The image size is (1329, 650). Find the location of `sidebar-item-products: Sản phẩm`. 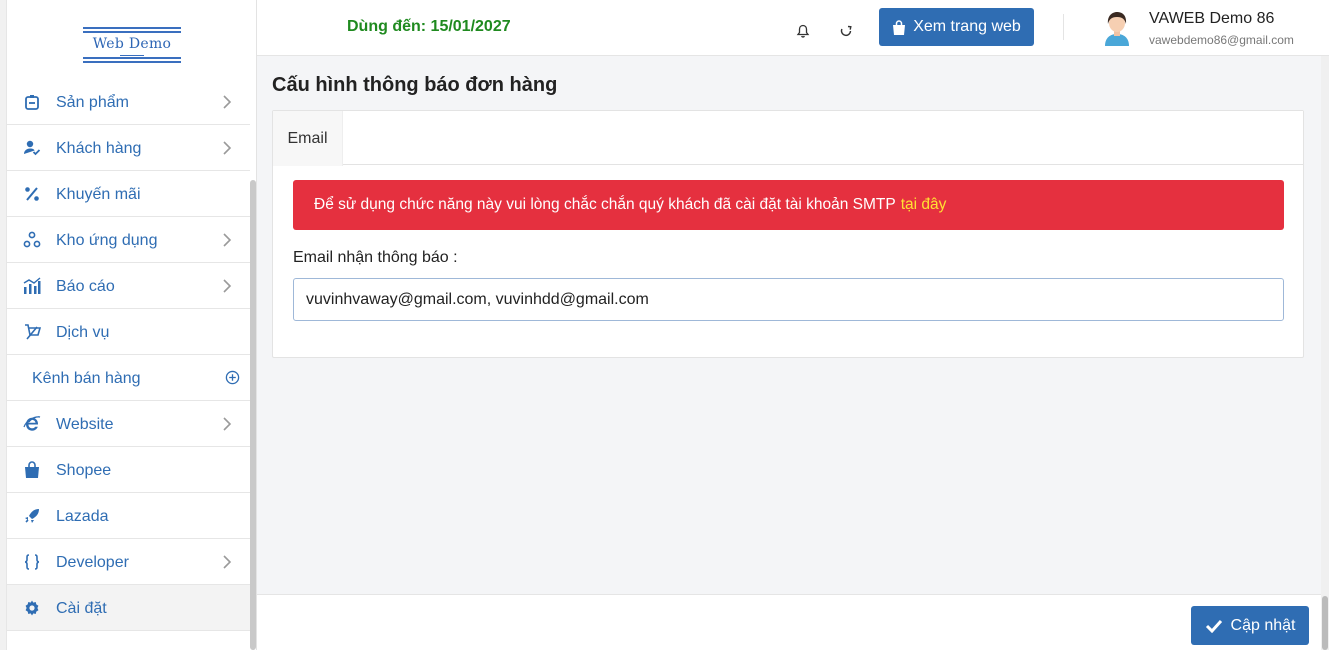

sidebar-item-products: Sản phẩm is located at coordinates (128, 102).